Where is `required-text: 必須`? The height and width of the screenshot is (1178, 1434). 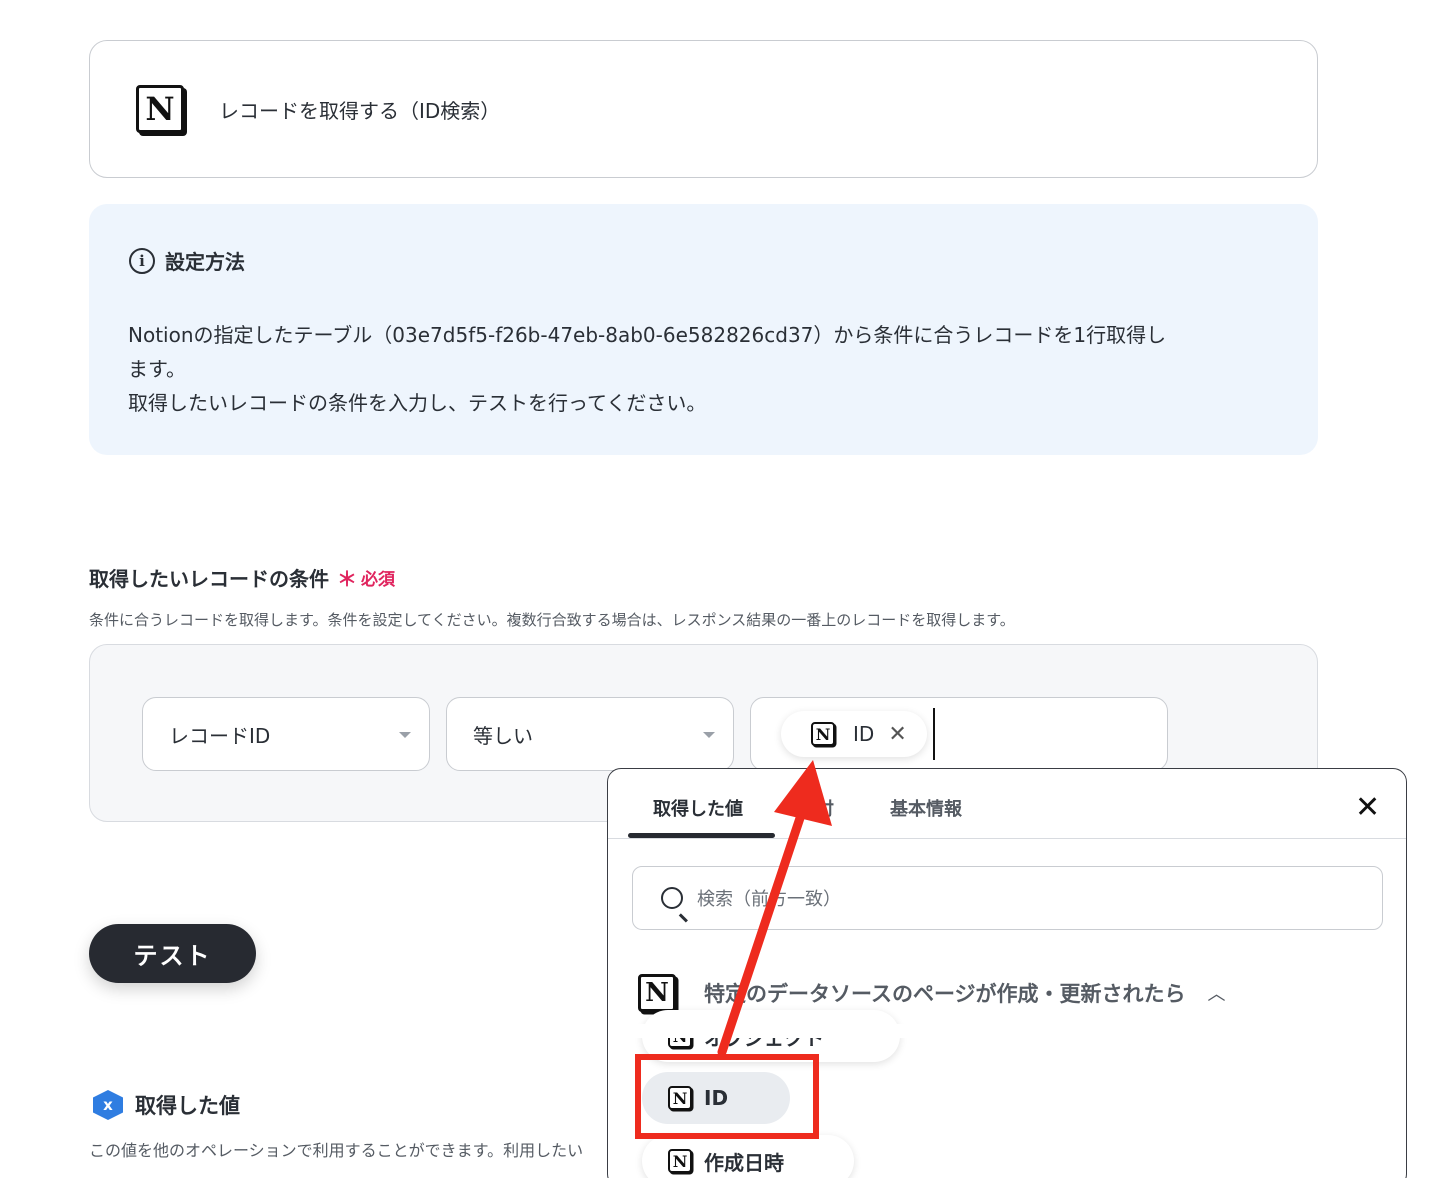 required-text: 必須 is located at coordinates (378, 580).